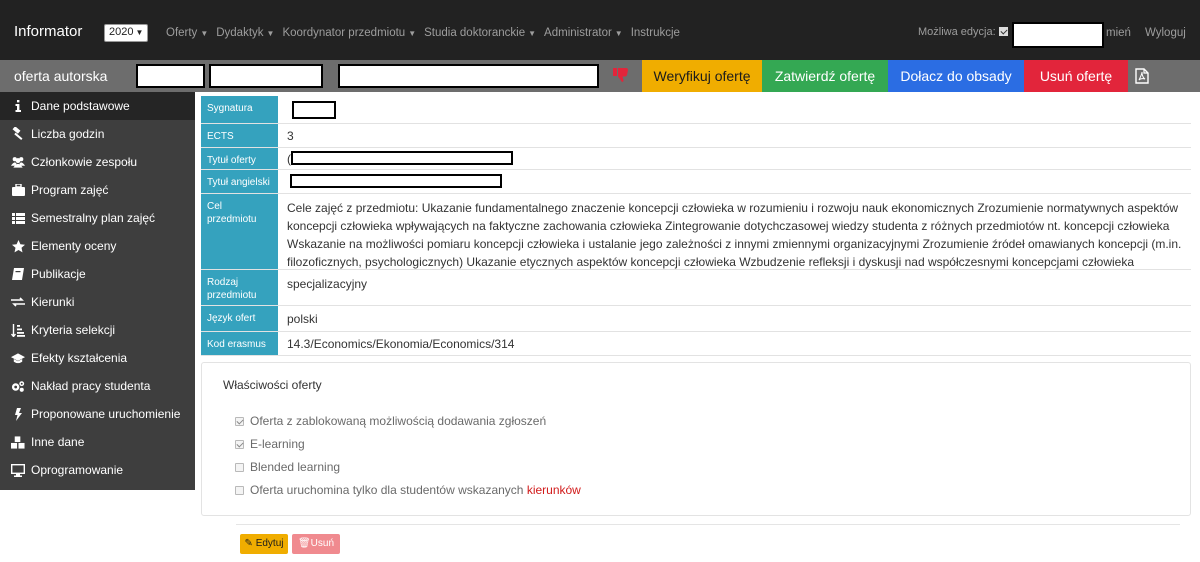  I want to click on erasmus-code-value: 14.3/Economics/Ekonomia/Economics/314, so click(401, 344).